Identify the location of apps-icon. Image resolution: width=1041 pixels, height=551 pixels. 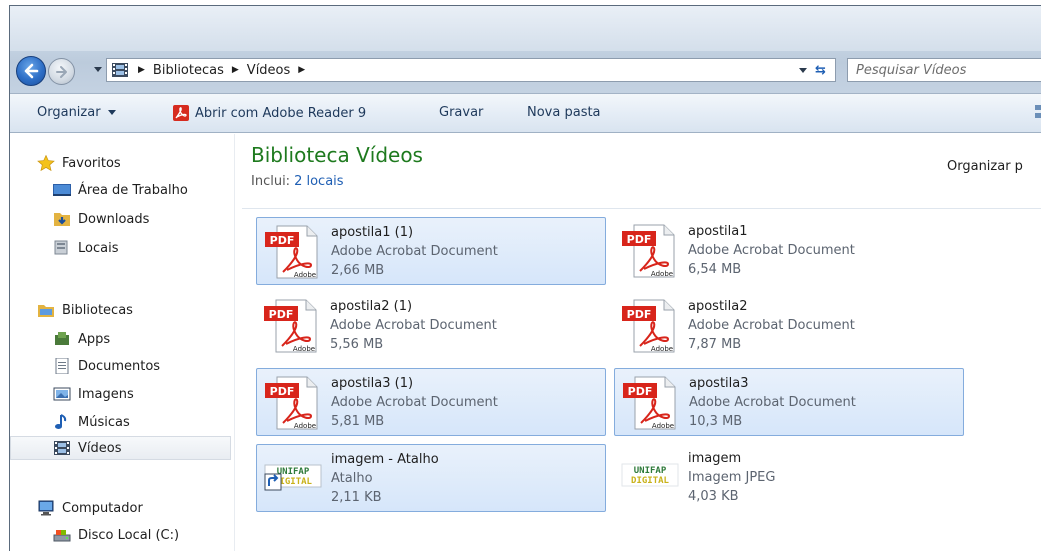
(62, 338).